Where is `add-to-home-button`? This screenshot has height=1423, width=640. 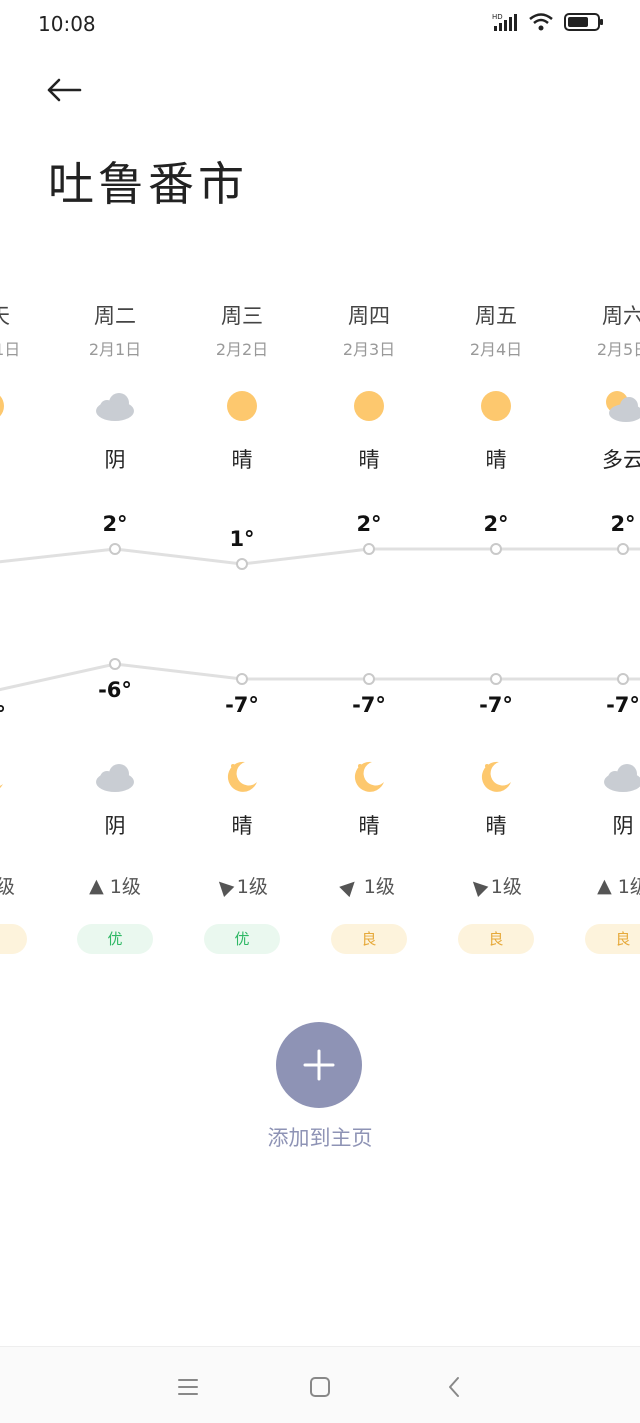
add-to-home-button is located at coordinates (319, 1065).